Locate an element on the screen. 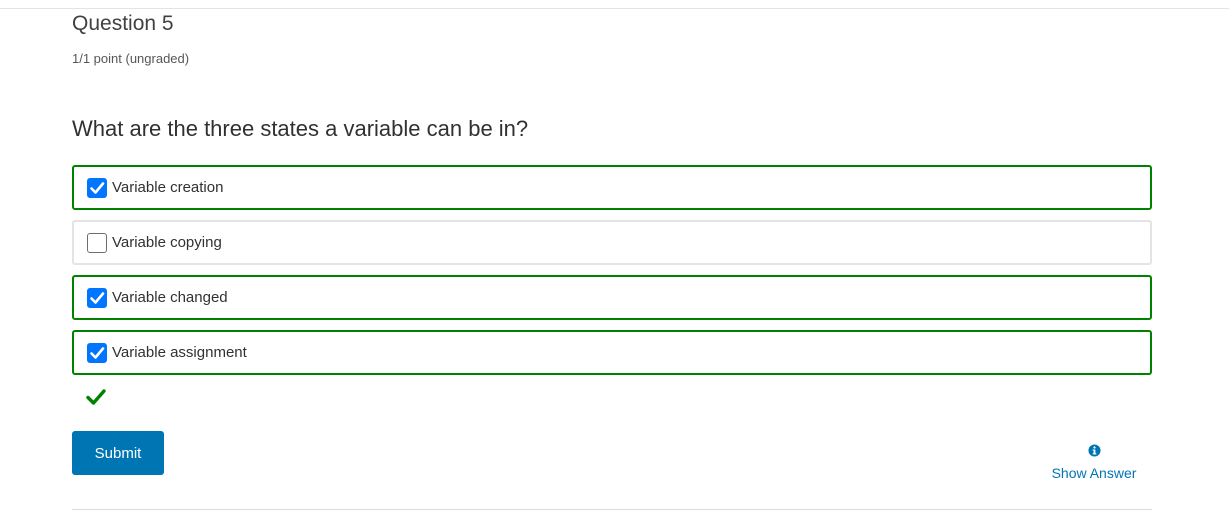 The image size is (1229, 520). option-variable-copying: Variable copying is located at coordinates (612, 242).